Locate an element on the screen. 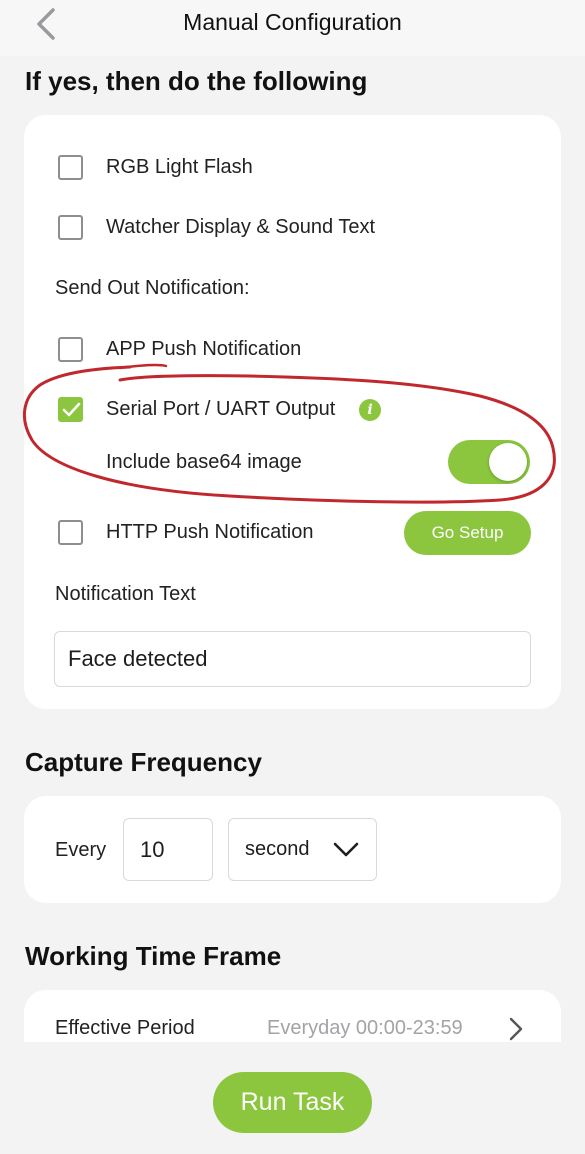 The image size is (585, 1154). app-push-label: APP Push Notification is located at coordinates (204, 349).